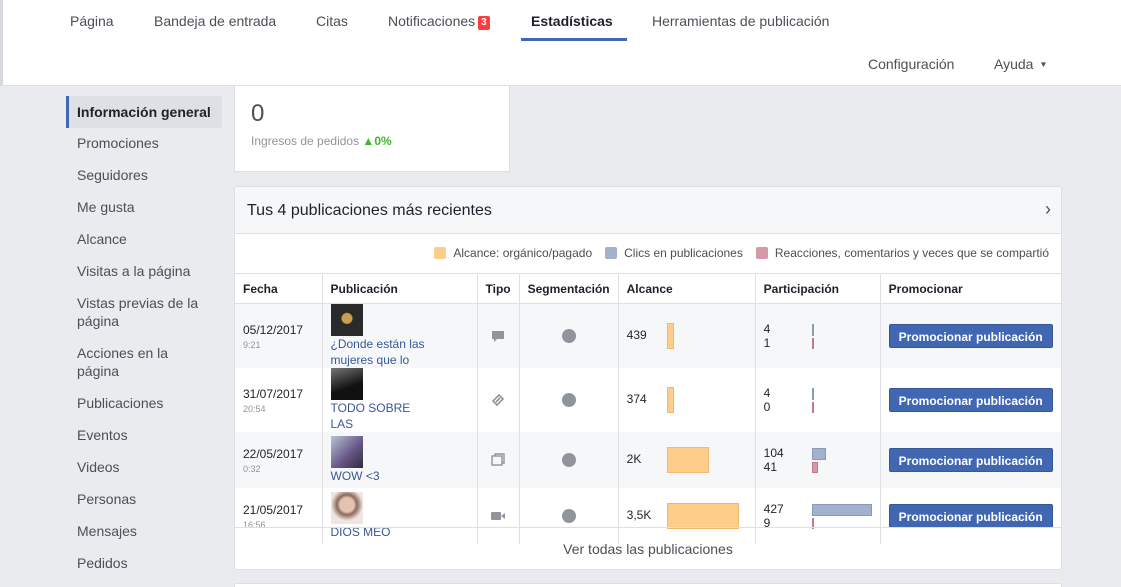  What do you see at coordinates (144, 239) in the screenshot?
I see `sidebar-item-alcance: Alcance` at bounding box center [144, 239].